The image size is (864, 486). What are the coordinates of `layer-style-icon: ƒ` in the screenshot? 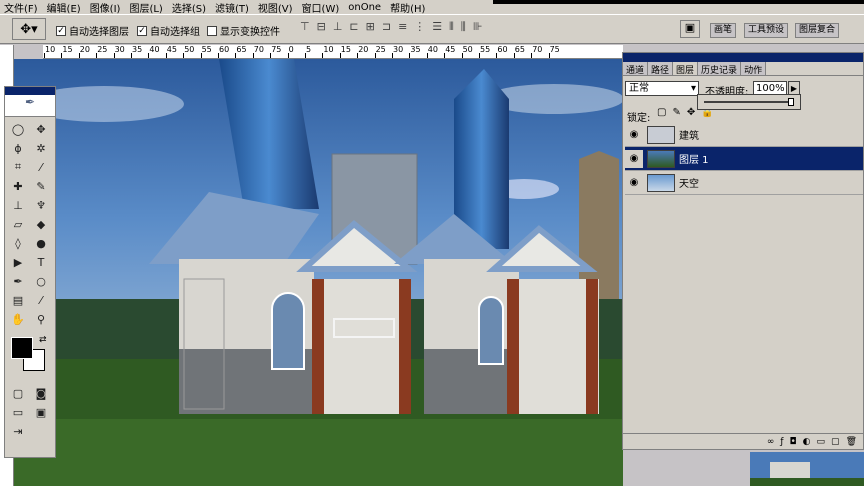 It's located at (781, 442).